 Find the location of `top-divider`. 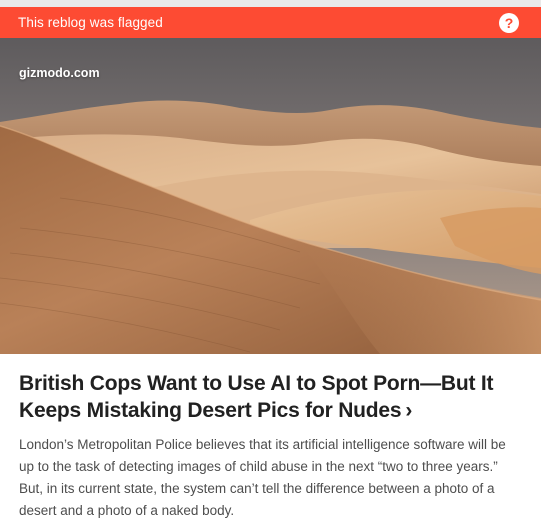

top-divider is located at coordinates (270, 3).